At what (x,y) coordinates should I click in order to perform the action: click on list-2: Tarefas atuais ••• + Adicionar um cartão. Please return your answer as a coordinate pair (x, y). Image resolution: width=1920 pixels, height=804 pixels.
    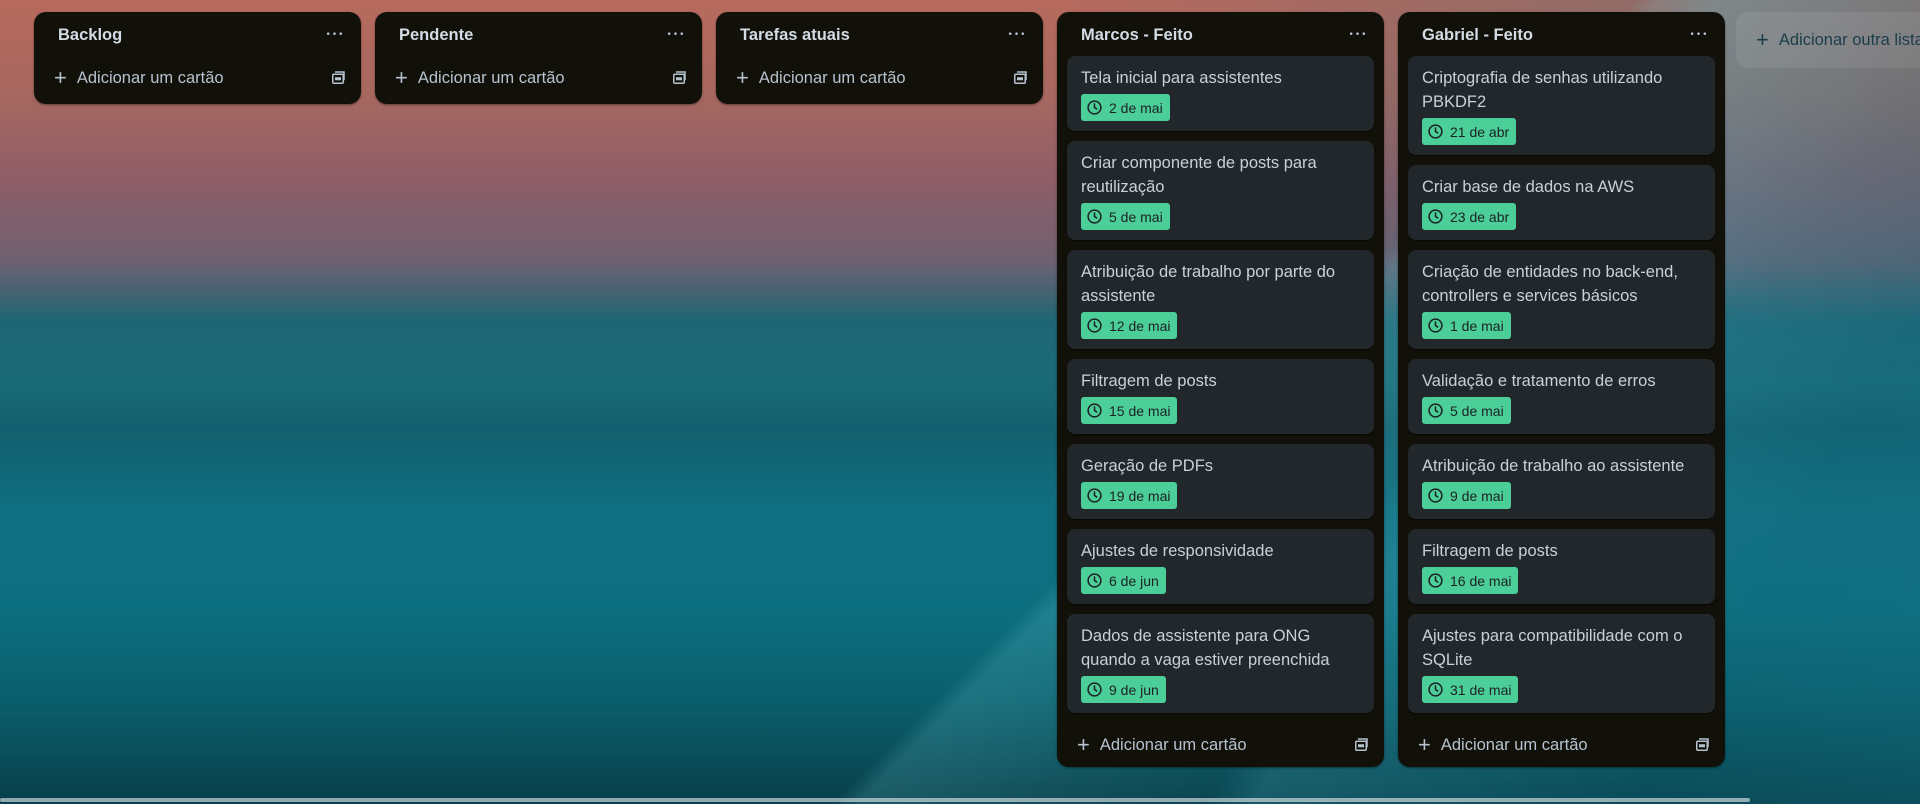
    Looking at the image, I should click on (879, 58).